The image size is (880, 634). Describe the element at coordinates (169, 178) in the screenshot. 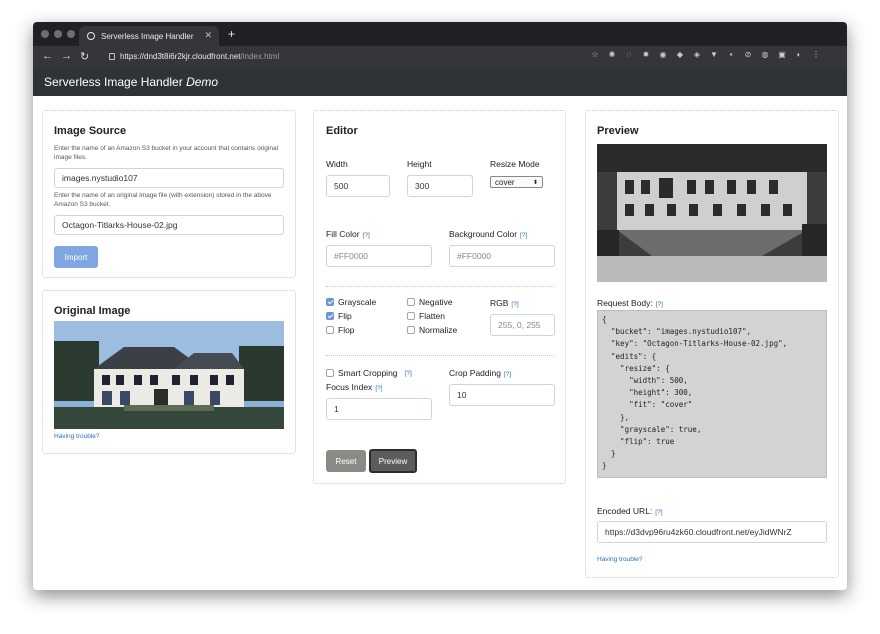

I see `bucket-input: images.nystudio107` at that location.